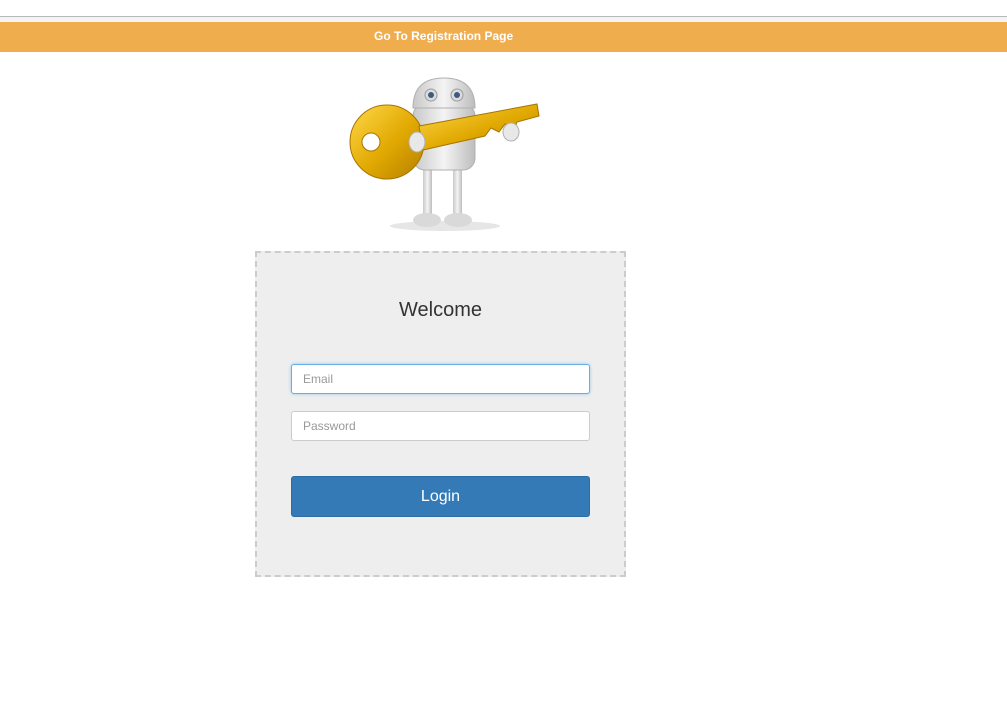  I want to click on password-field, so click(440, 426).